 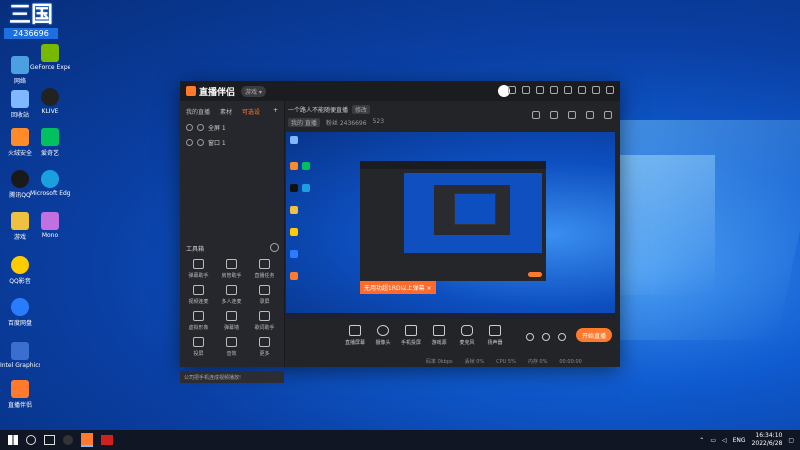 What do you see at coordinates (596, 90) in the screenshot?
I see `maximize-icon` at bounding box center [596, 90].